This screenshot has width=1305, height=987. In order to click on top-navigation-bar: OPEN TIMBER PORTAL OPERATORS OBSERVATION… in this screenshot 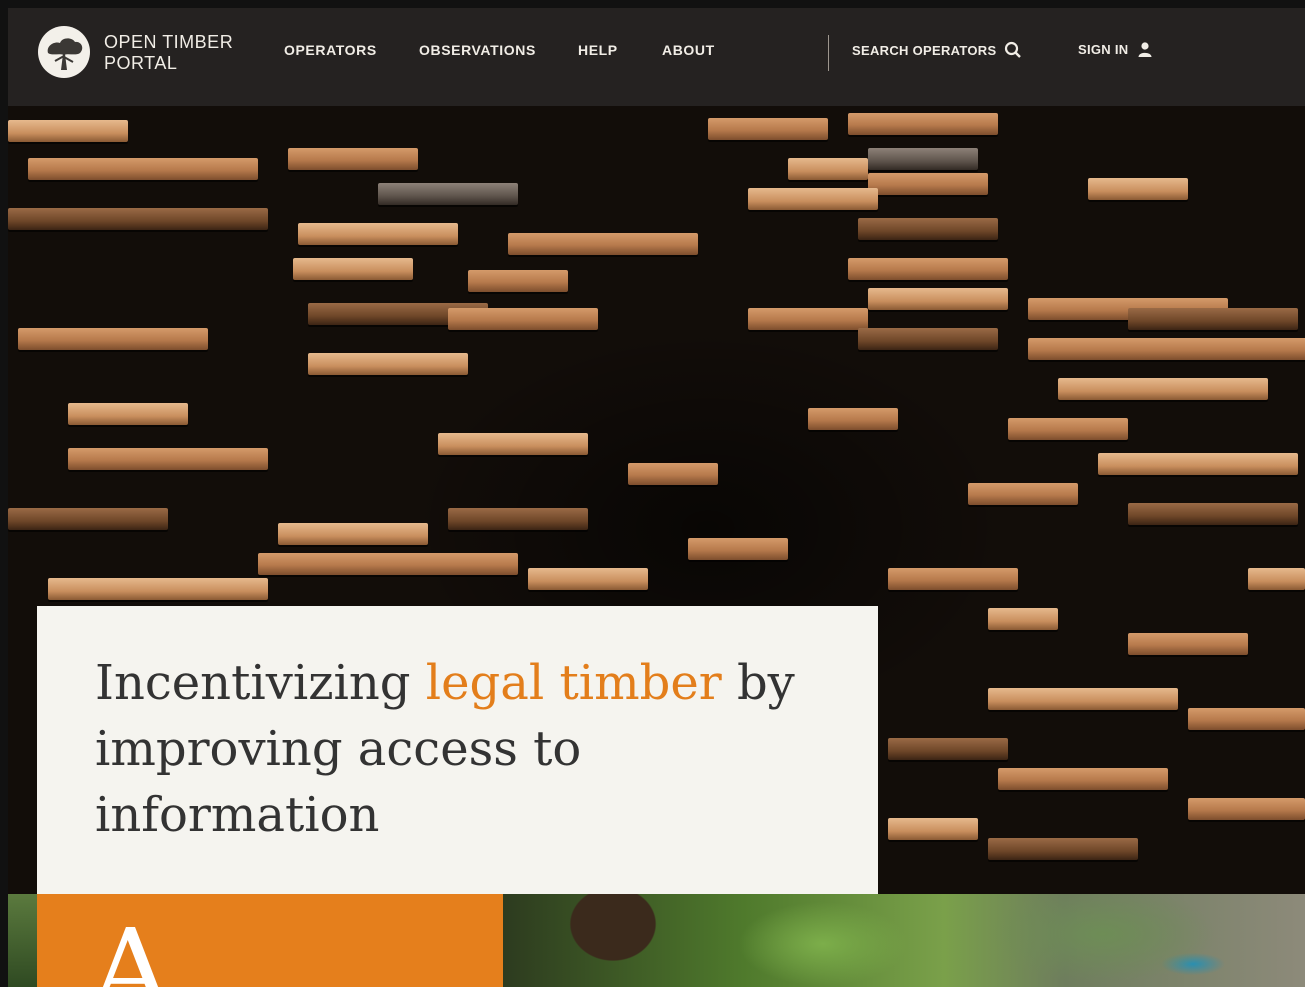, I will do `click(656, 57)`.